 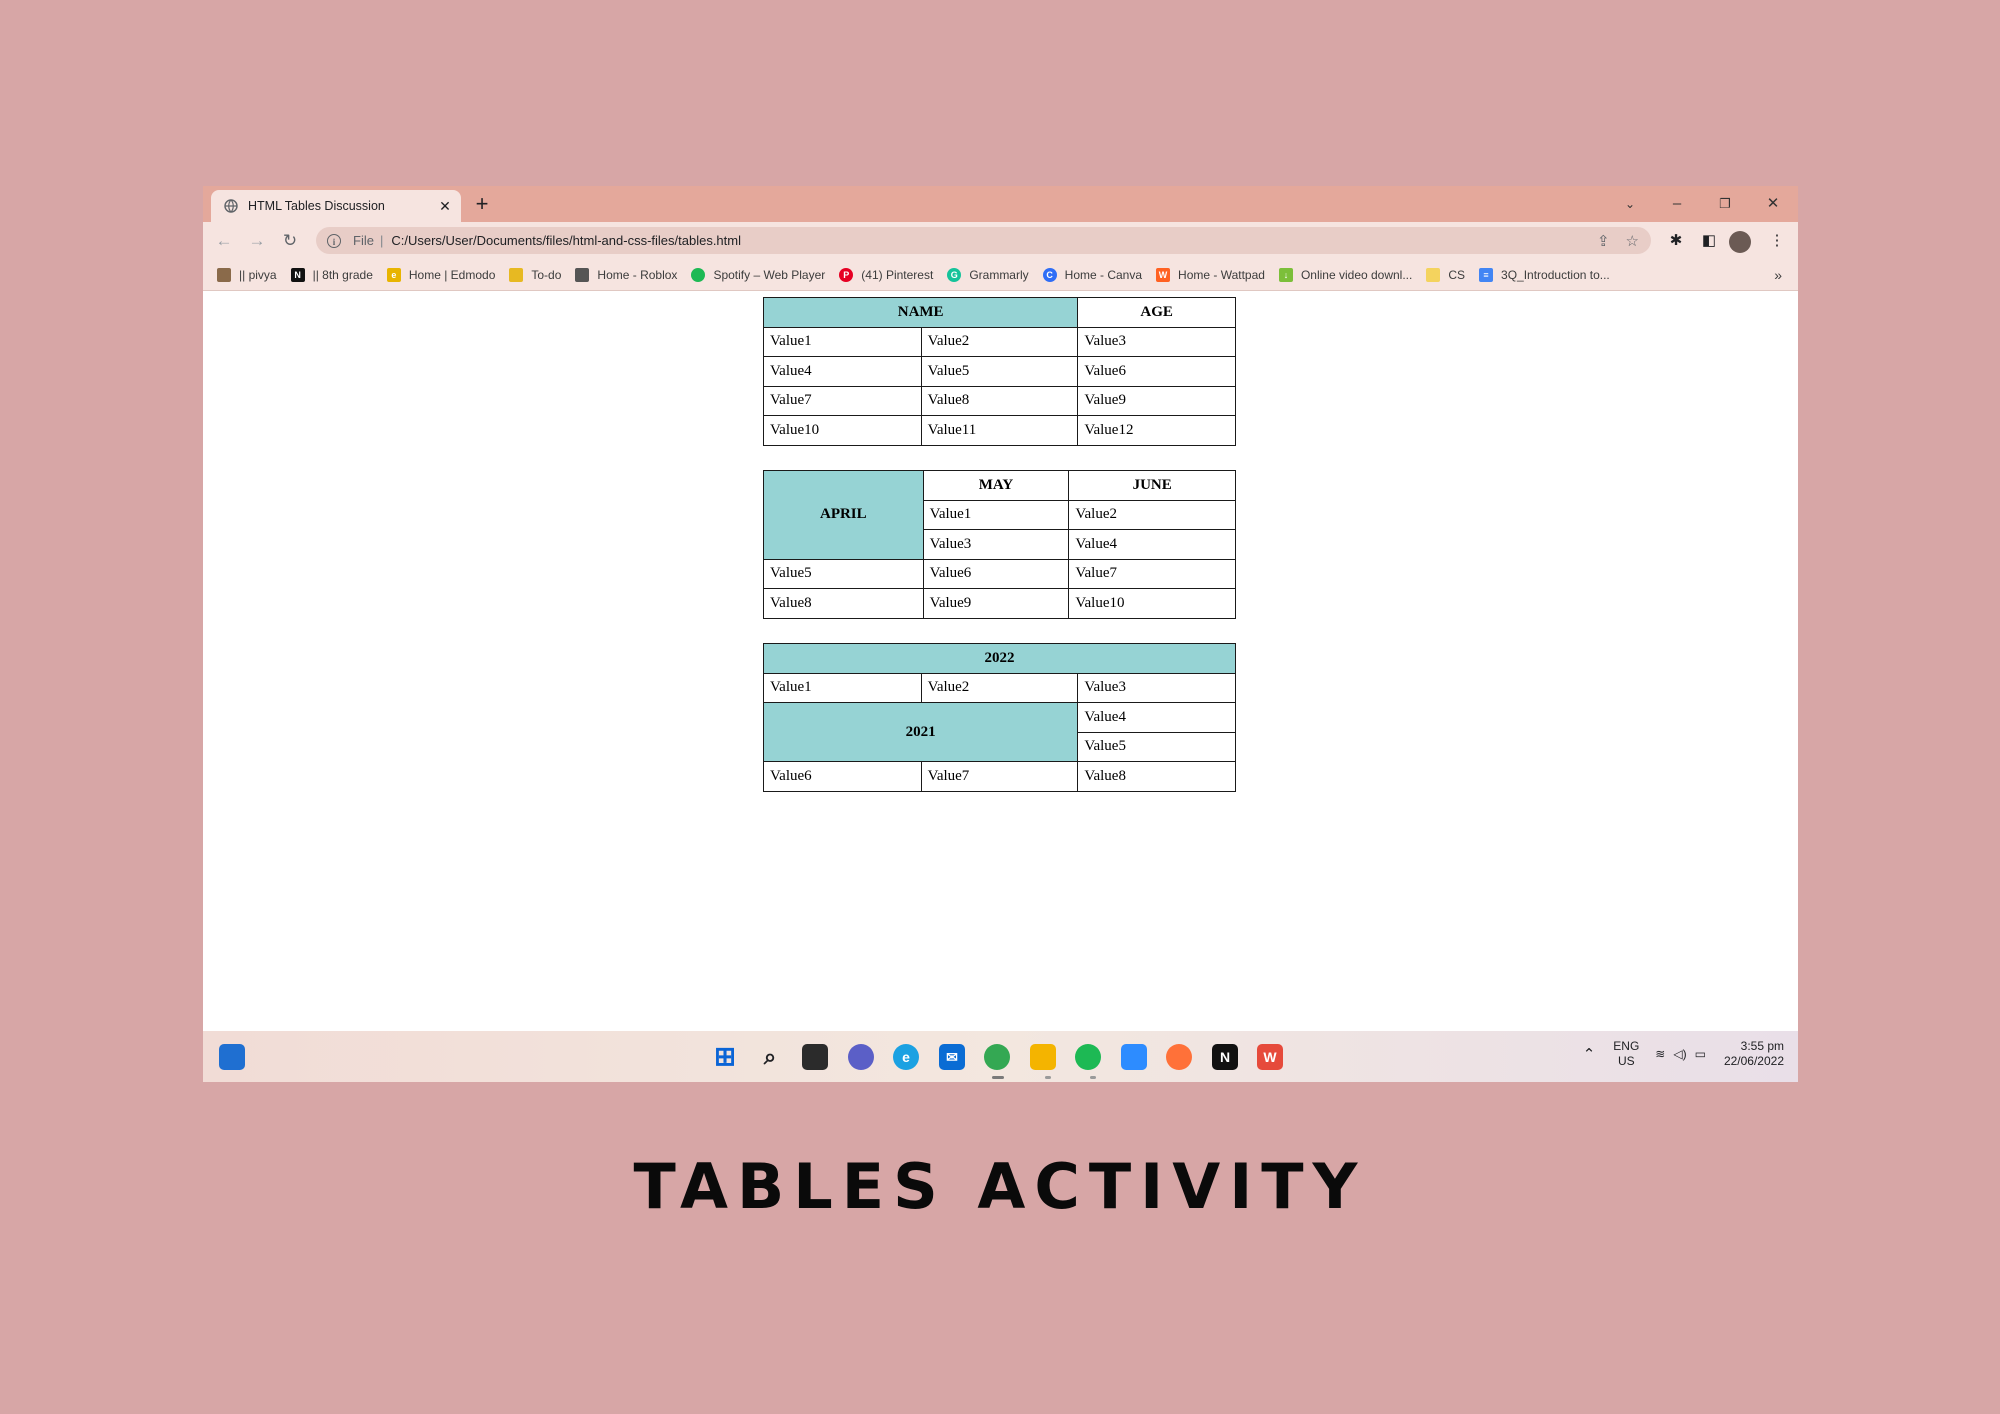 I want to click on tab-close-icon: ✕, so click(x=445, y=206).